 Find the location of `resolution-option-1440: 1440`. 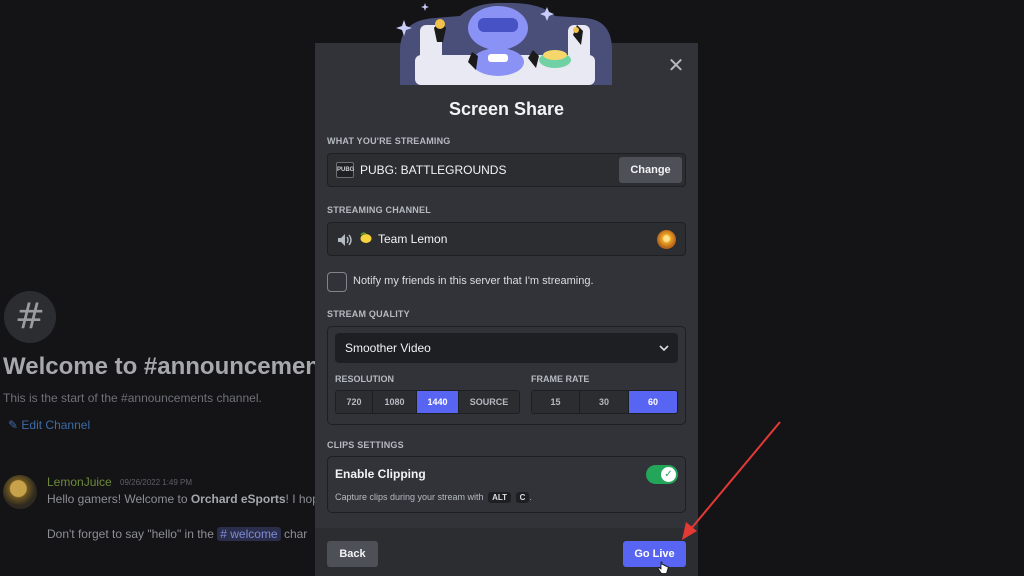

resolution-option-1440: 1440 is located at coordinates (438, 402).